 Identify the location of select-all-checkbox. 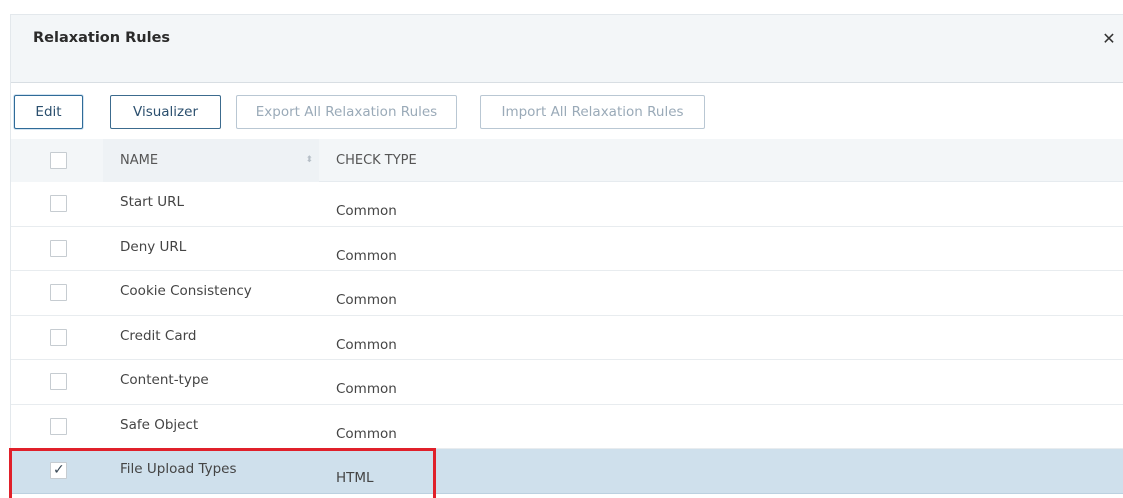
(58, 160).